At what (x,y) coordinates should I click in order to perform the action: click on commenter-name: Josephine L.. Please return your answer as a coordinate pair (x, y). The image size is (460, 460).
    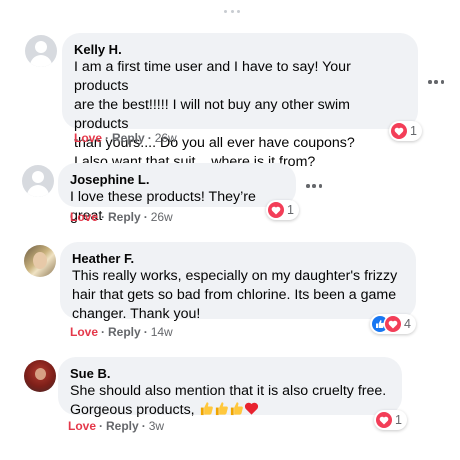
    Looking at the image, I should click on (177, 179).